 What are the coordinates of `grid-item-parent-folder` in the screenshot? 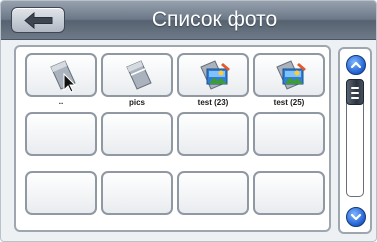 It's located at (61, 75).